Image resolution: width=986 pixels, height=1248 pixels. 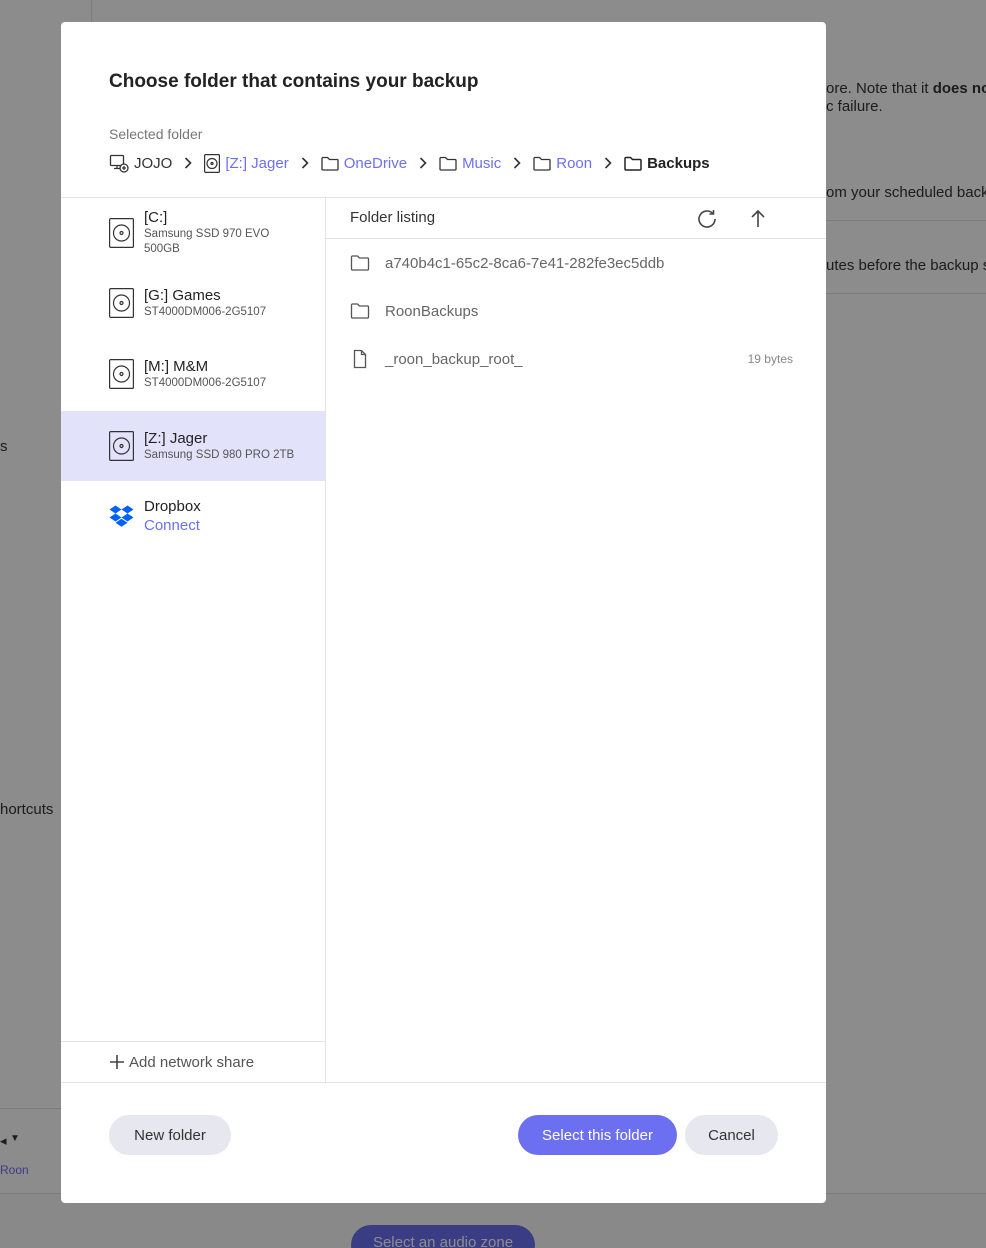 I want to click on drive-item-c: [C:] Samsung SSD 970 EVO 500GB, so click(x=193, y=233).